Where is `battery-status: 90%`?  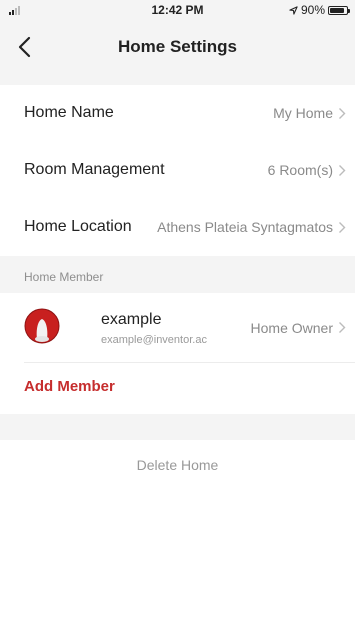 battery-status: 90% is located at coordinates (319, 10).